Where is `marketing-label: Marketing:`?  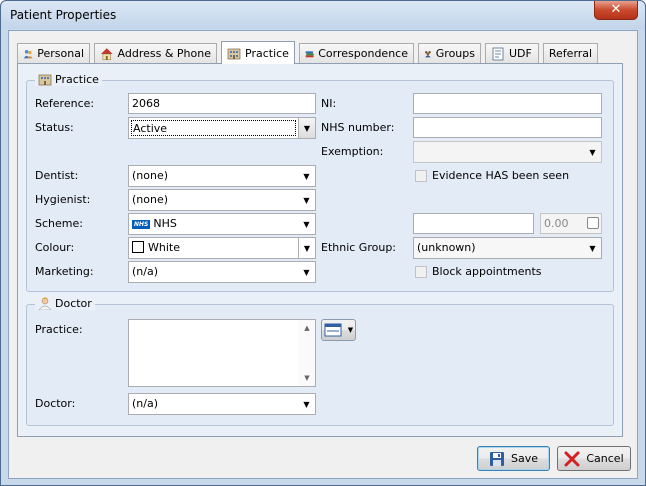
marketing-label: Marketing: is located at coordinates (64, 271).